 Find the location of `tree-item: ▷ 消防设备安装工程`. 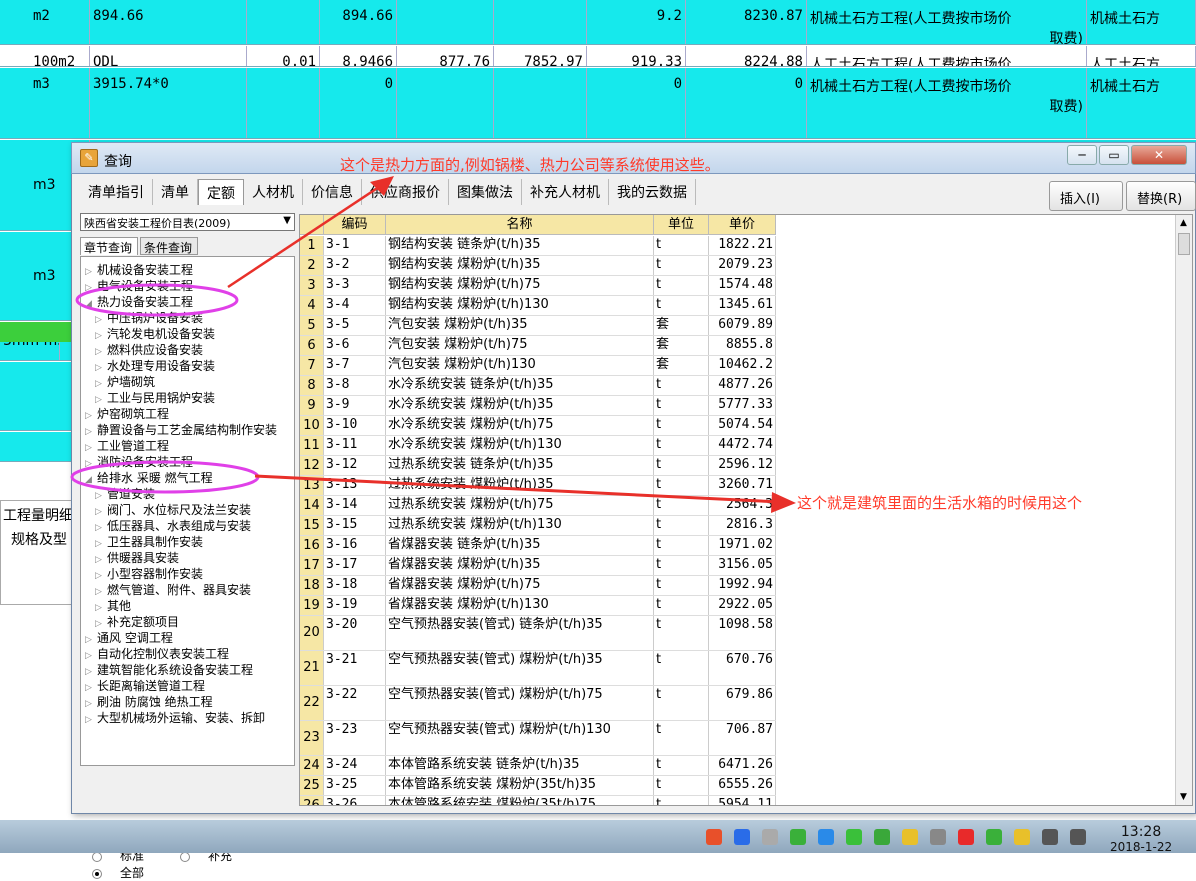

tree-item: ▷ 消防设备安装工程 is located at coordinates (139, 462).